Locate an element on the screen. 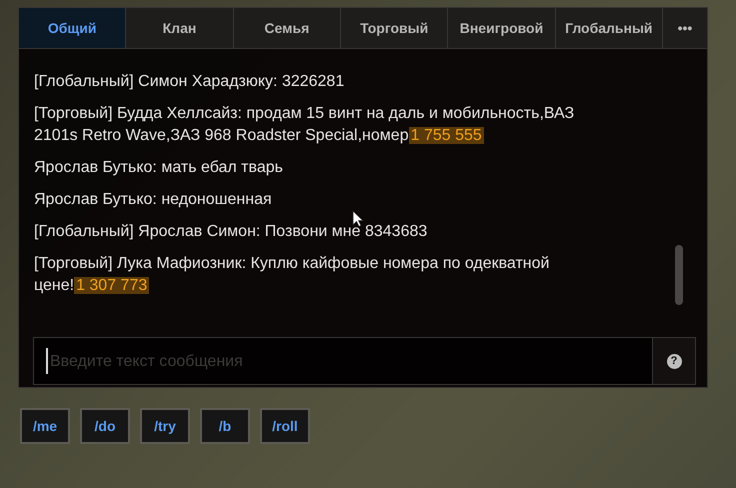 The height and width of the screenshot is (488, 736). command-button: /b is located at coordinates (225, 426).